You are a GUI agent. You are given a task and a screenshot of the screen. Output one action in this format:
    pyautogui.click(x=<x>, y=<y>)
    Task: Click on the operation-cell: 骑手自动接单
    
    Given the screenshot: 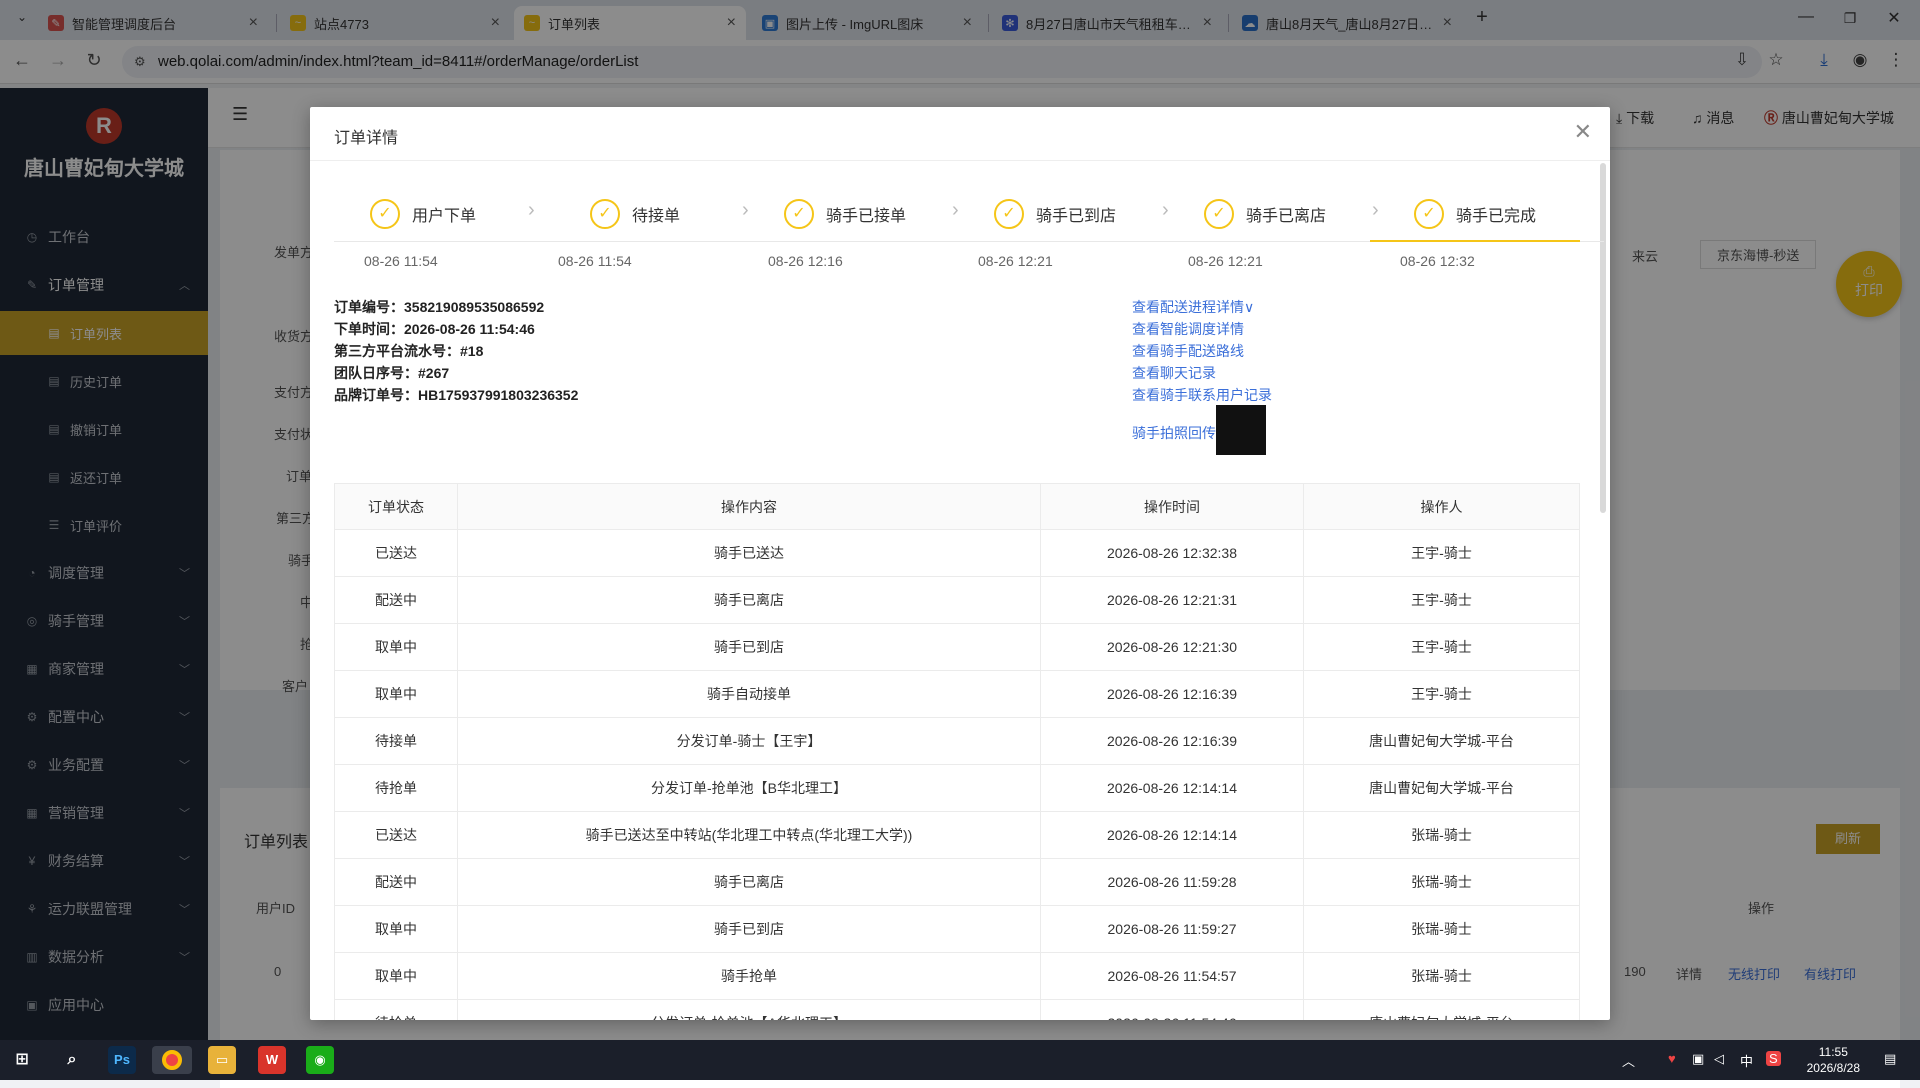 What is the action you would take?
    pyautogui.click(x=749, y=694)
    